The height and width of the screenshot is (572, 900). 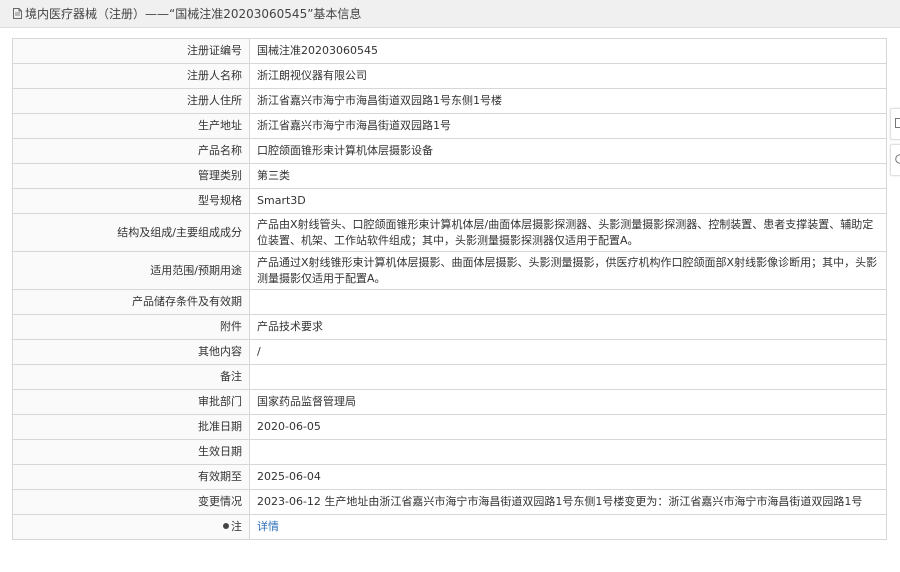 What do you see at coordinates (131, 327) in the screenshot?
I see `row-label: 附件` at bounding box center [131, 327].